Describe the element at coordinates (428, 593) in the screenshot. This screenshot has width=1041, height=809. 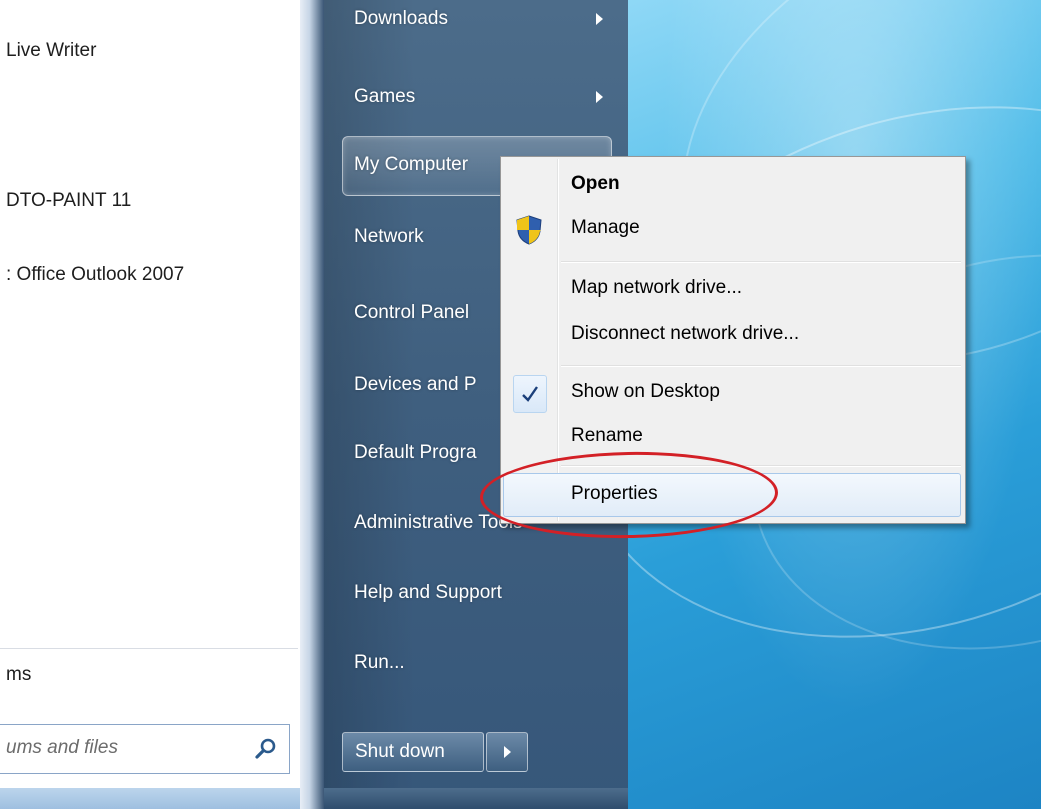
I see `menu-item-help-support: Help and Support` at that location.